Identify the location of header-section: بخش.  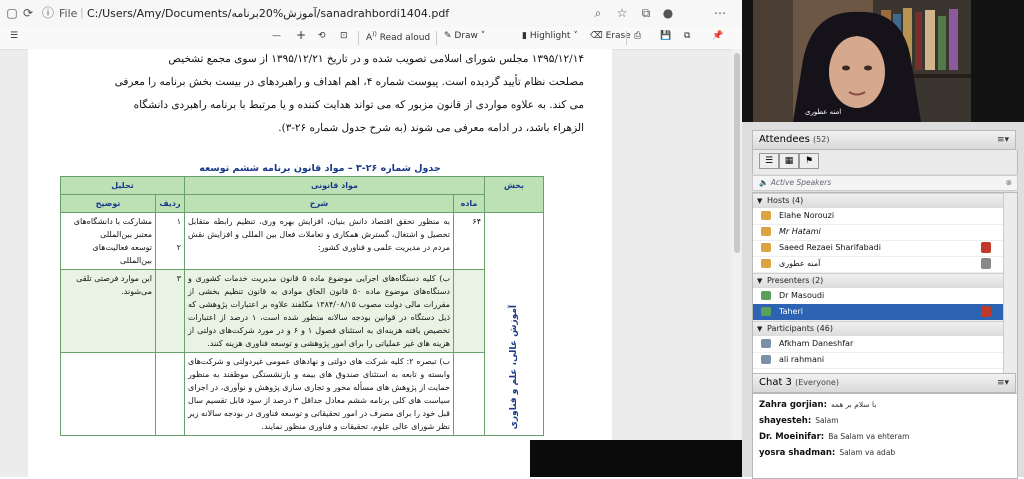
(514, 194).